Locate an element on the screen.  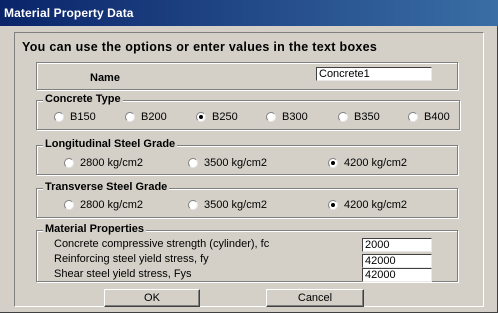
radio-concrete-b200: B200 is located at coordinates (146, 117).